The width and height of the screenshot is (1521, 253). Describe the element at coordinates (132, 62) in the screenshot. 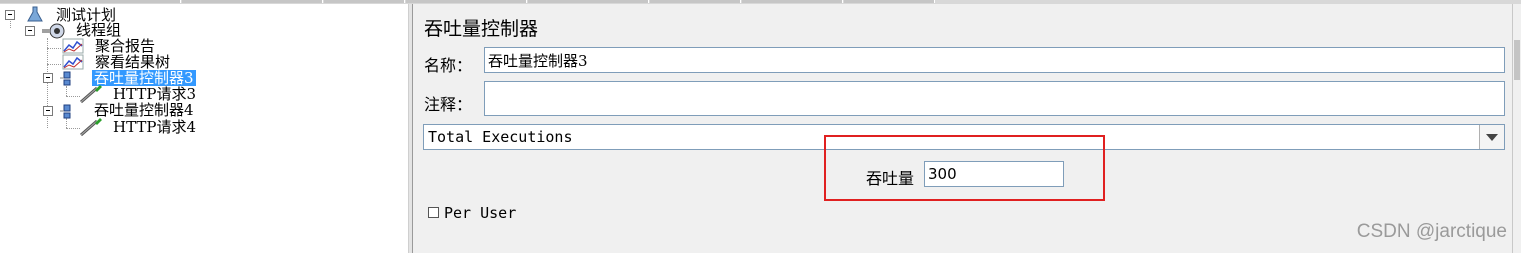

I see `tree-node-view-results-tree: 察看结果树` at that location.